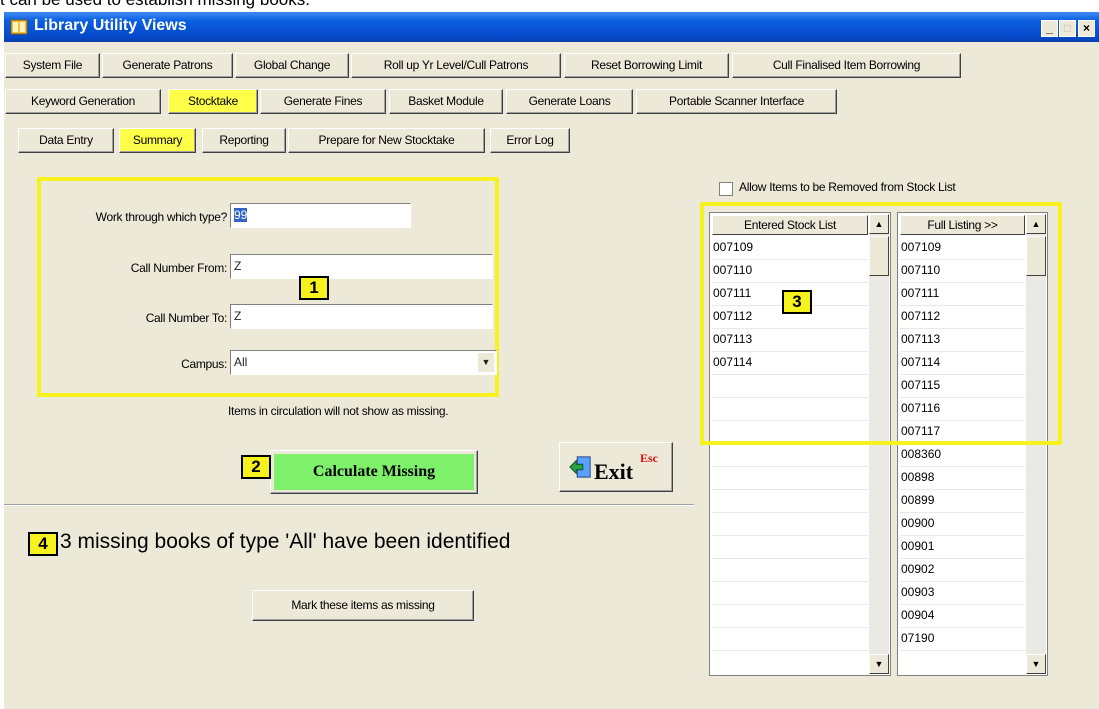 Image resolution: width=1099 pixels, height=709 pixels. Describe the element at coordinates (881, 323) in the screenshot. I see `lists-highlight` at that location.